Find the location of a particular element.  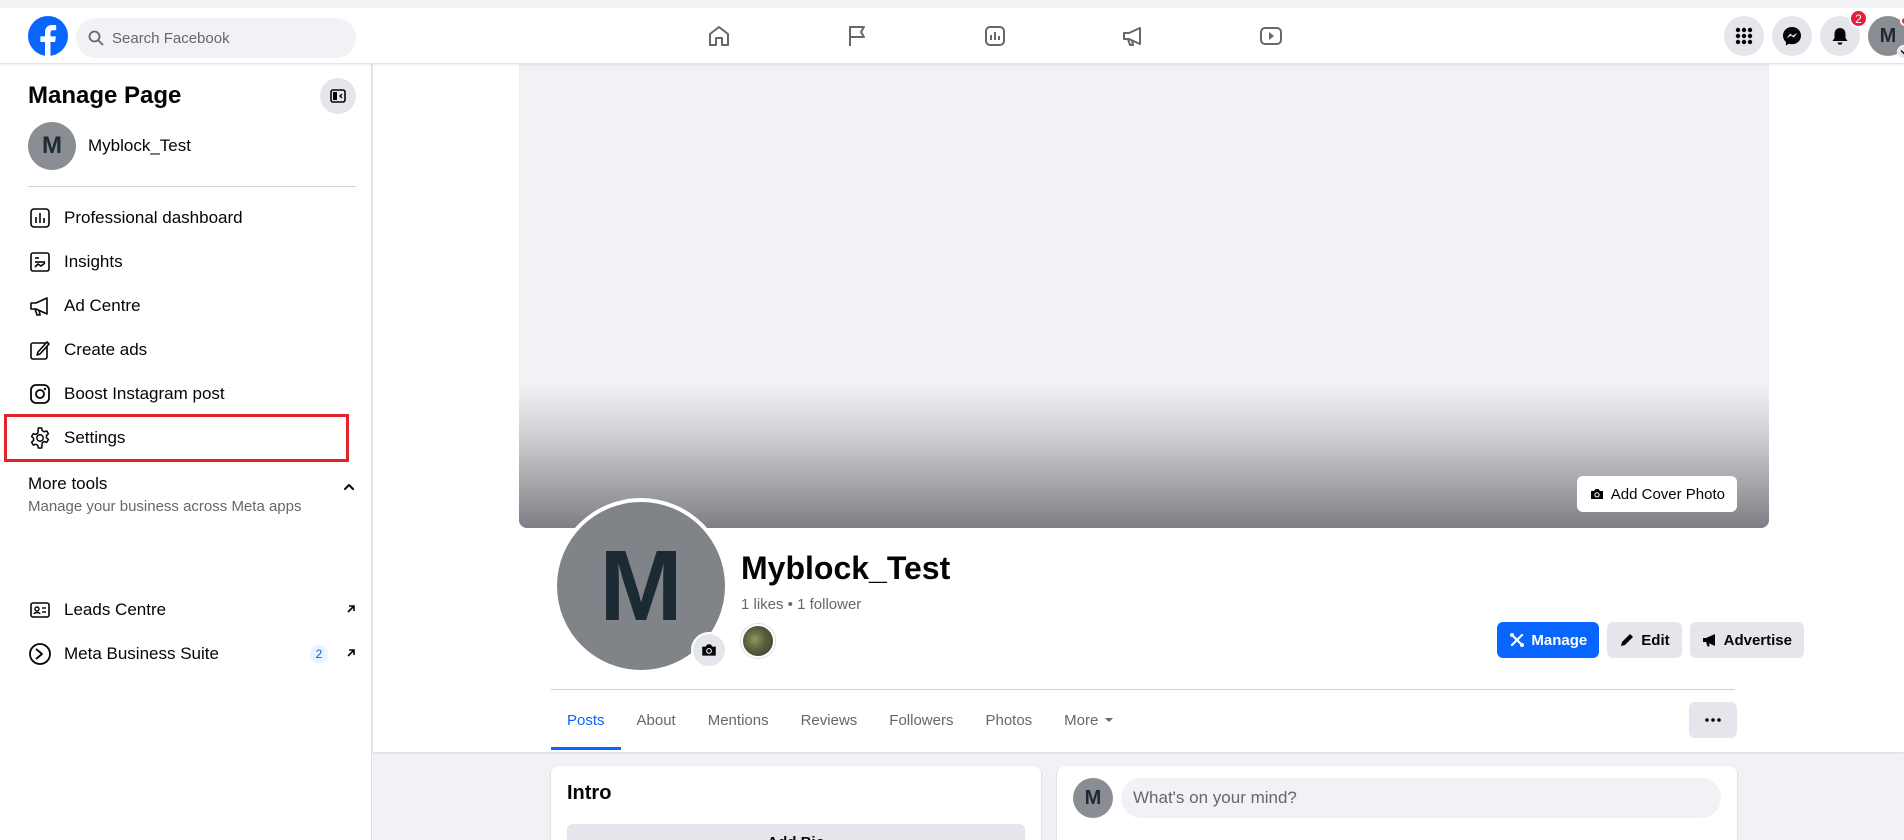

sidebar-item-professional-dashboard: Professional dashboard is located at coordinates (193, 218).